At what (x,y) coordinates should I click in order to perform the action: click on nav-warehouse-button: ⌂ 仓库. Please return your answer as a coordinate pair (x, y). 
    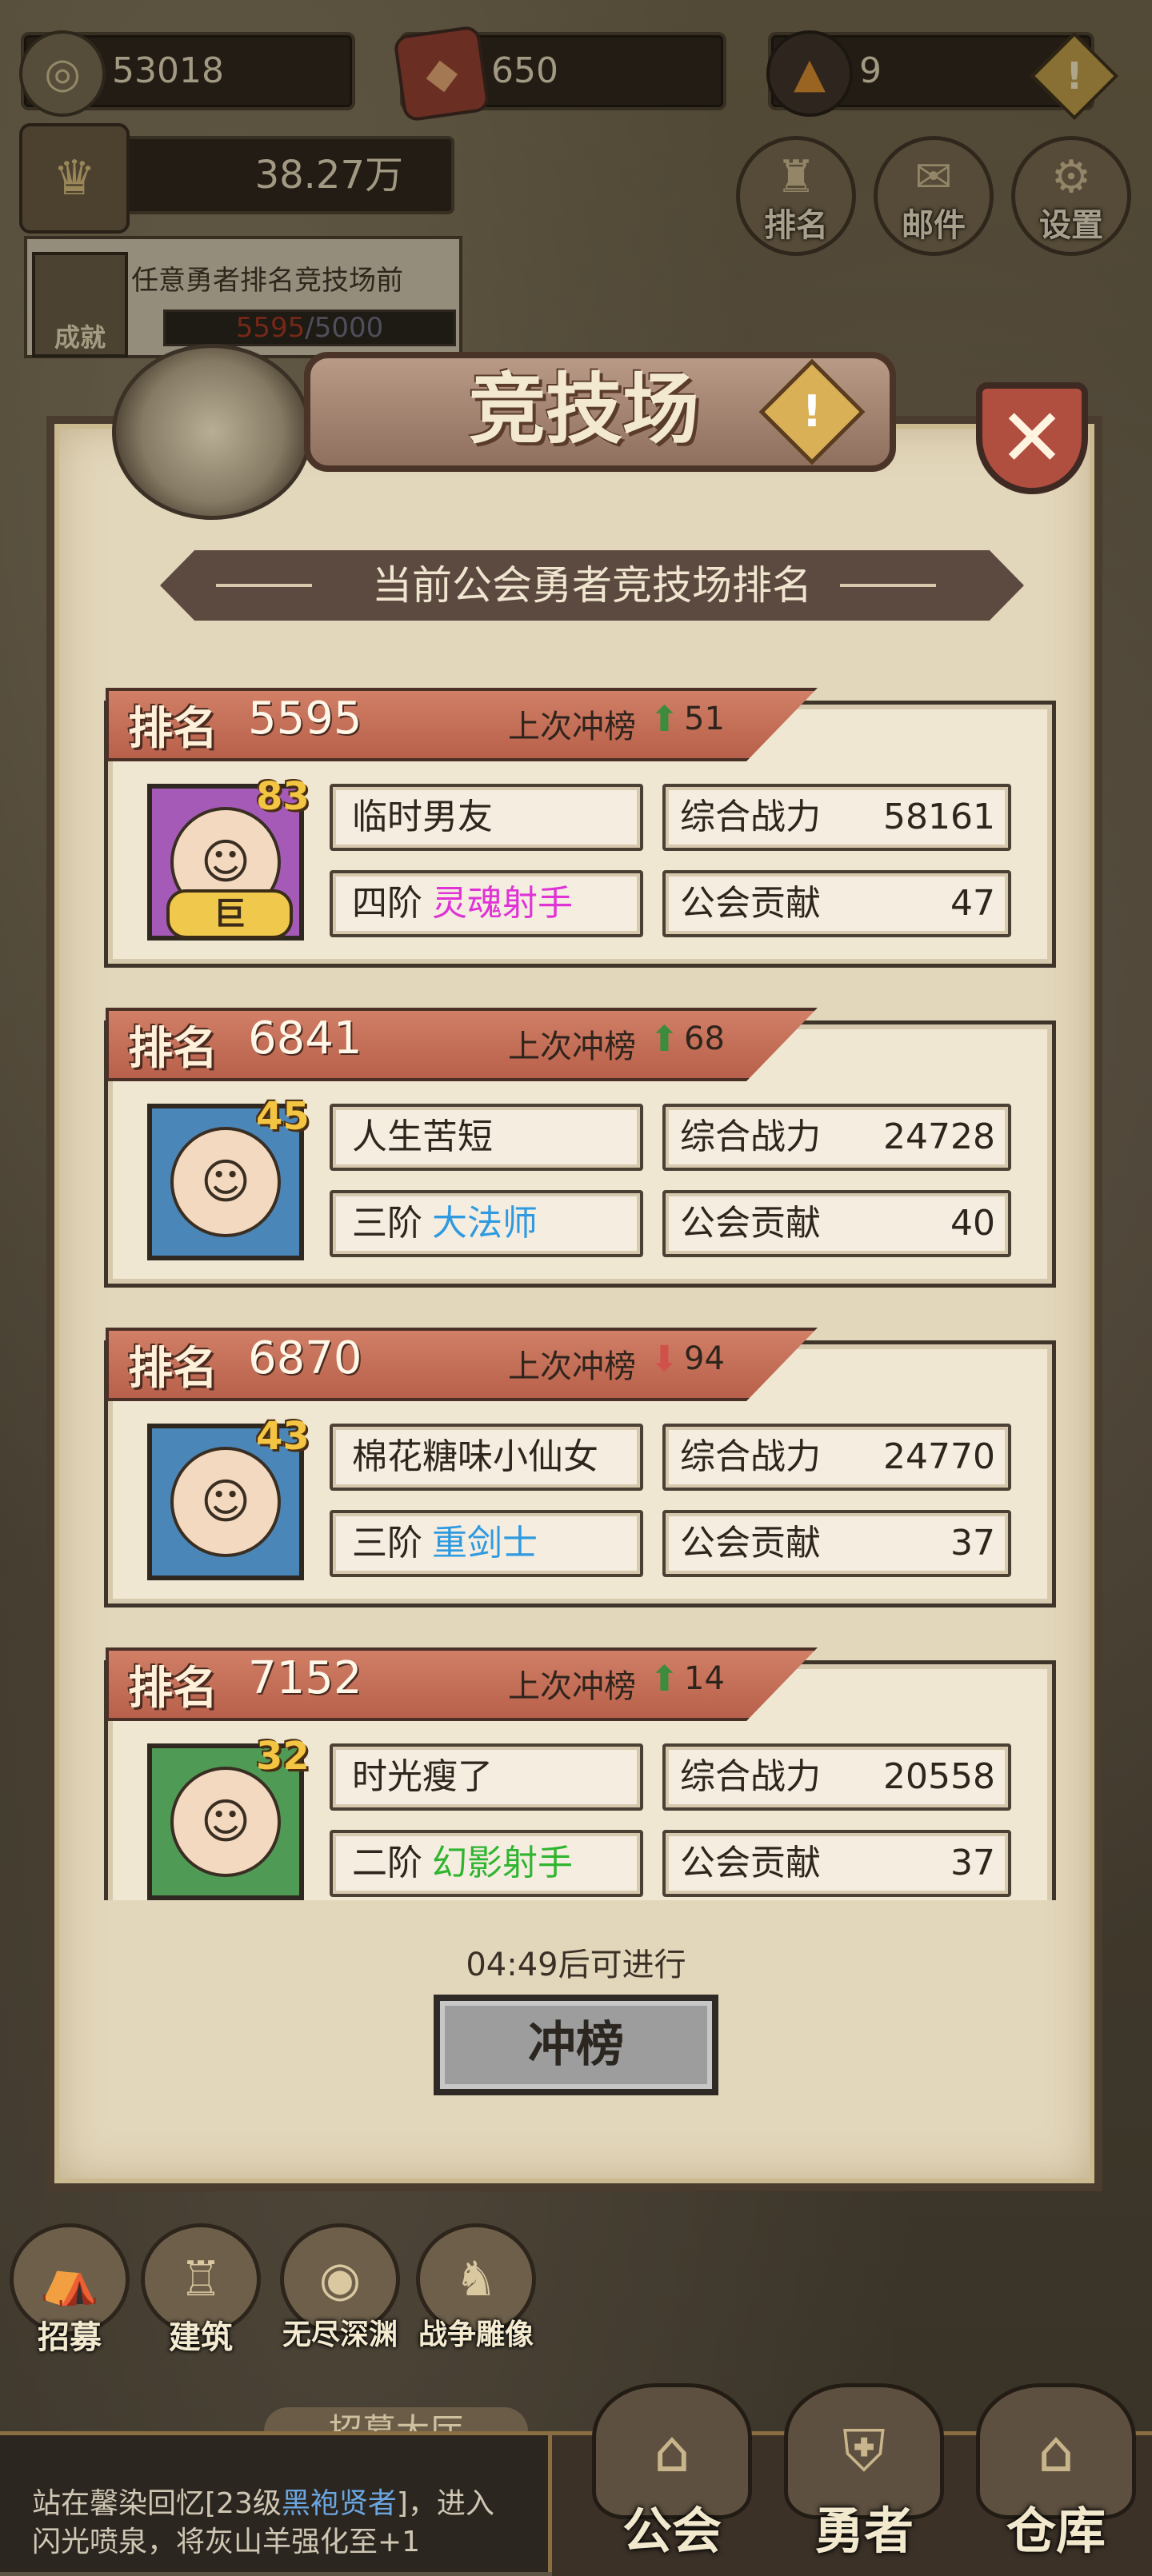
    Looking at the image, I should click on (1056, 2478).